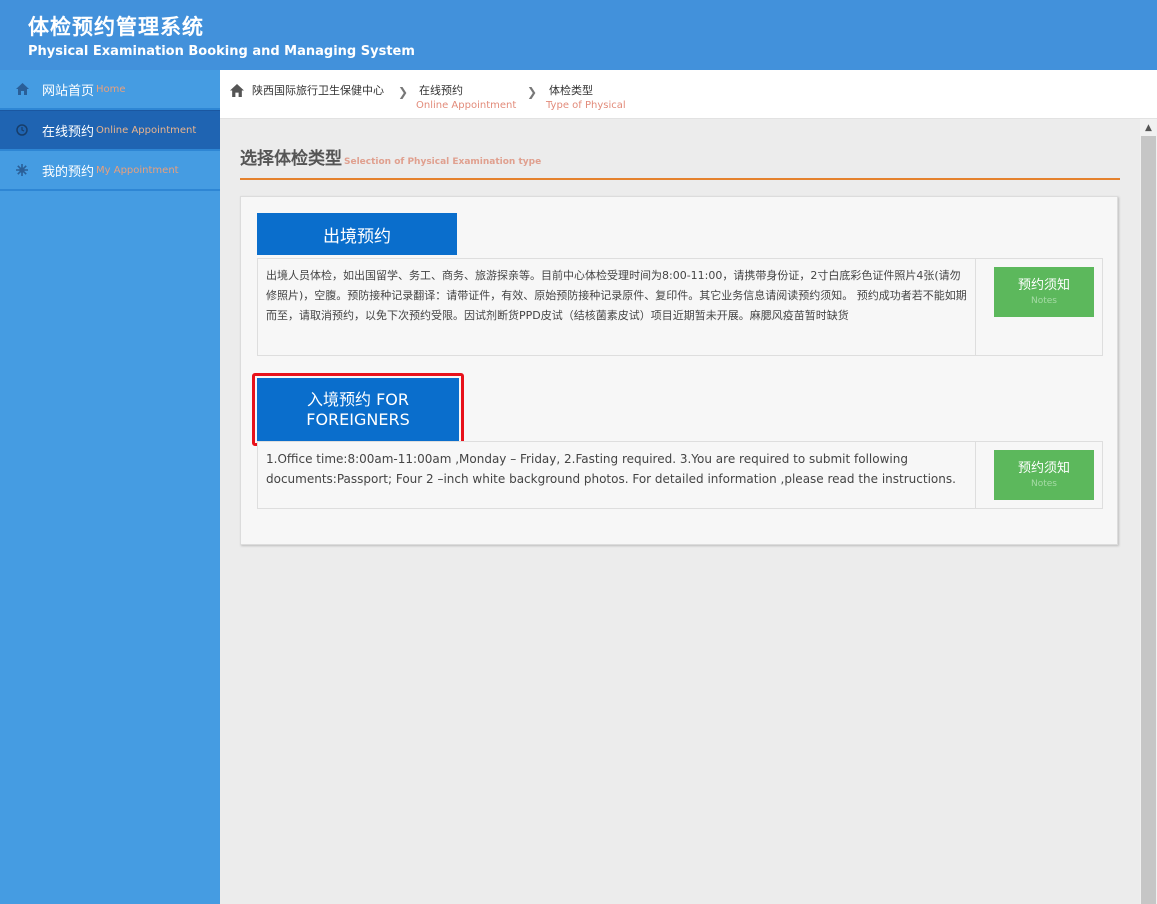 The height and width of the screenshot is (904, 1157). I want to click on scroll-up-arrow-icon: ▲, so click(1148, 127).